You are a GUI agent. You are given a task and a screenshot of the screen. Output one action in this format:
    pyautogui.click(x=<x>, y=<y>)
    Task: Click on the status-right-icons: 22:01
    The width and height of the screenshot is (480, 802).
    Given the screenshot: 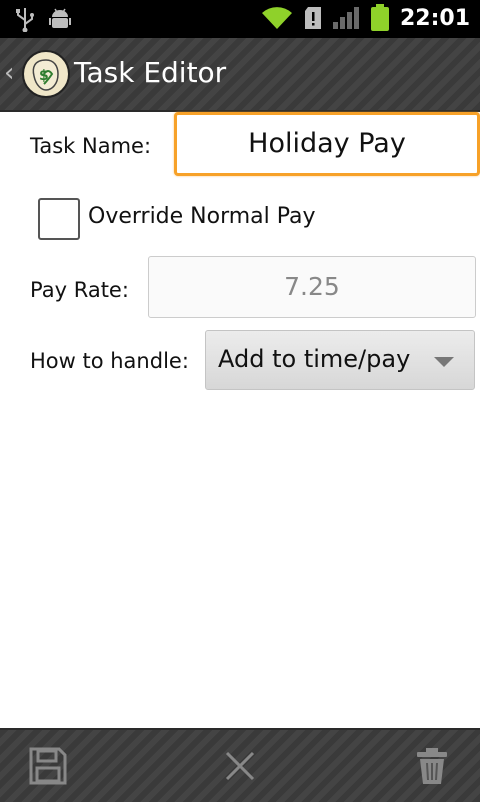 What is the action you would take?
    pyautogui.click(x=365, y=18)
    